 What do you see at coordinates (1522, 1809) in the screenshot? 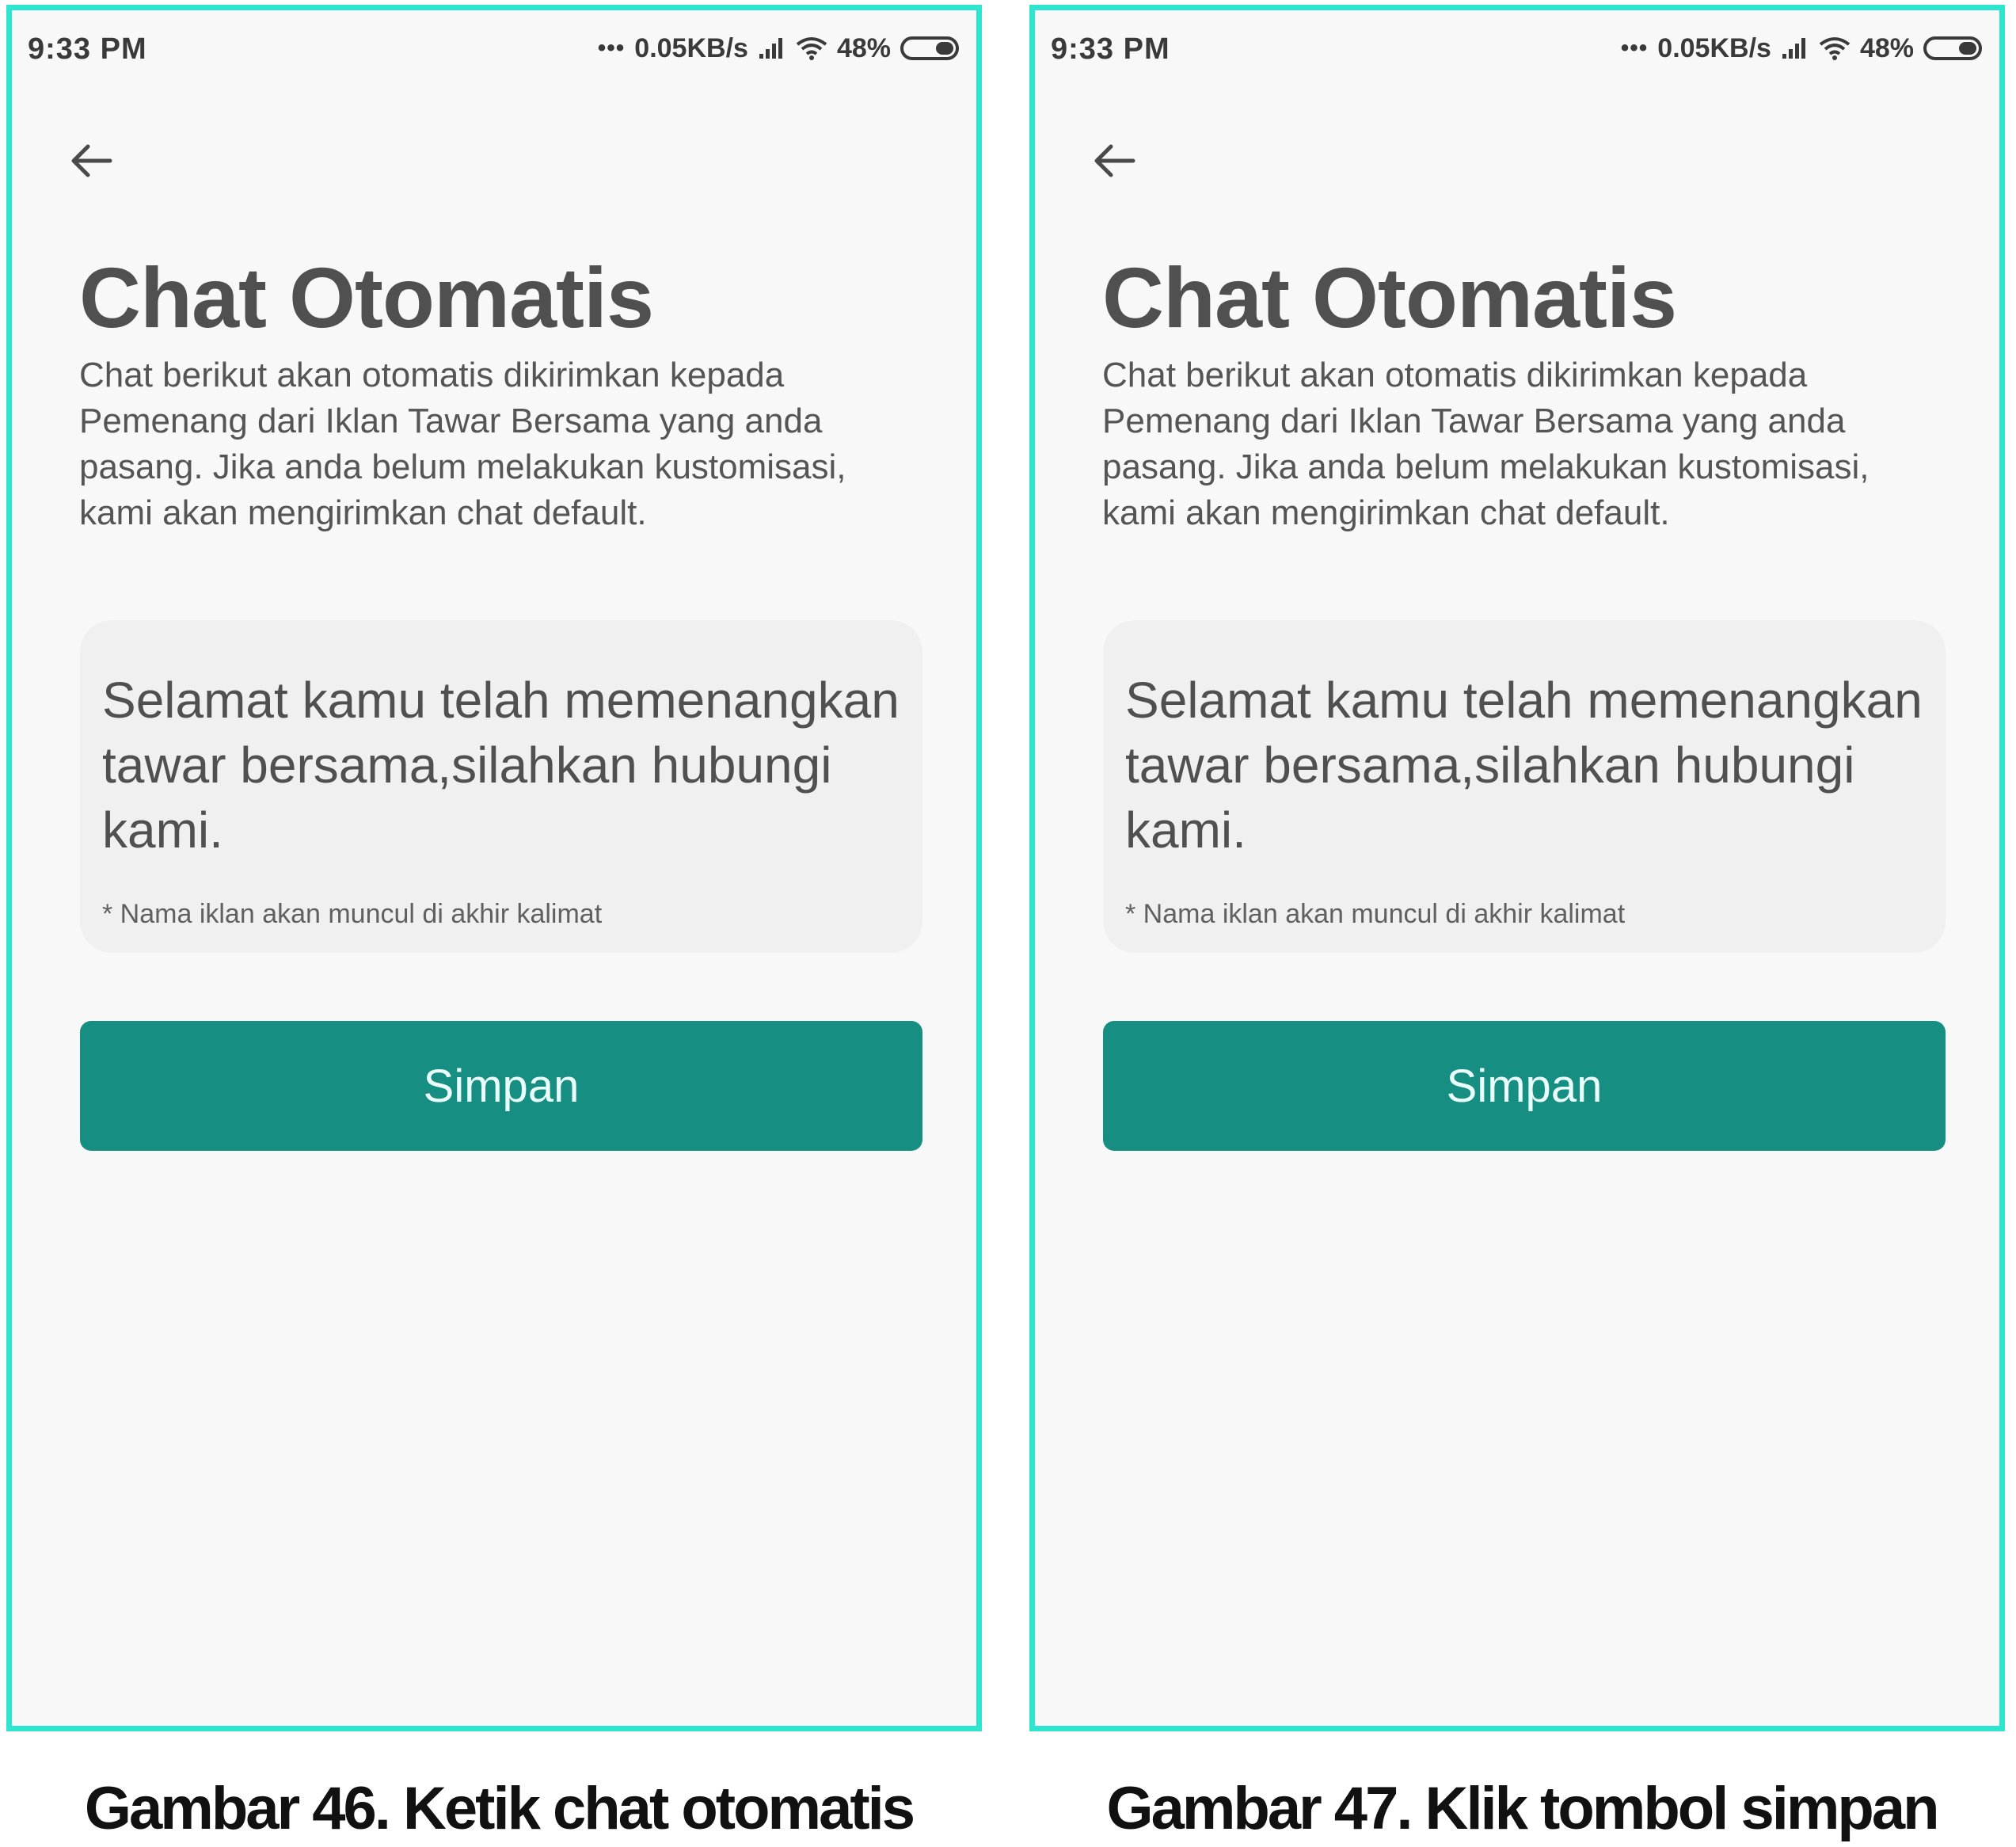
I see `figure-caption: Gambar 47. Klik tombol simpan` at bounding box center [1522, 1809].